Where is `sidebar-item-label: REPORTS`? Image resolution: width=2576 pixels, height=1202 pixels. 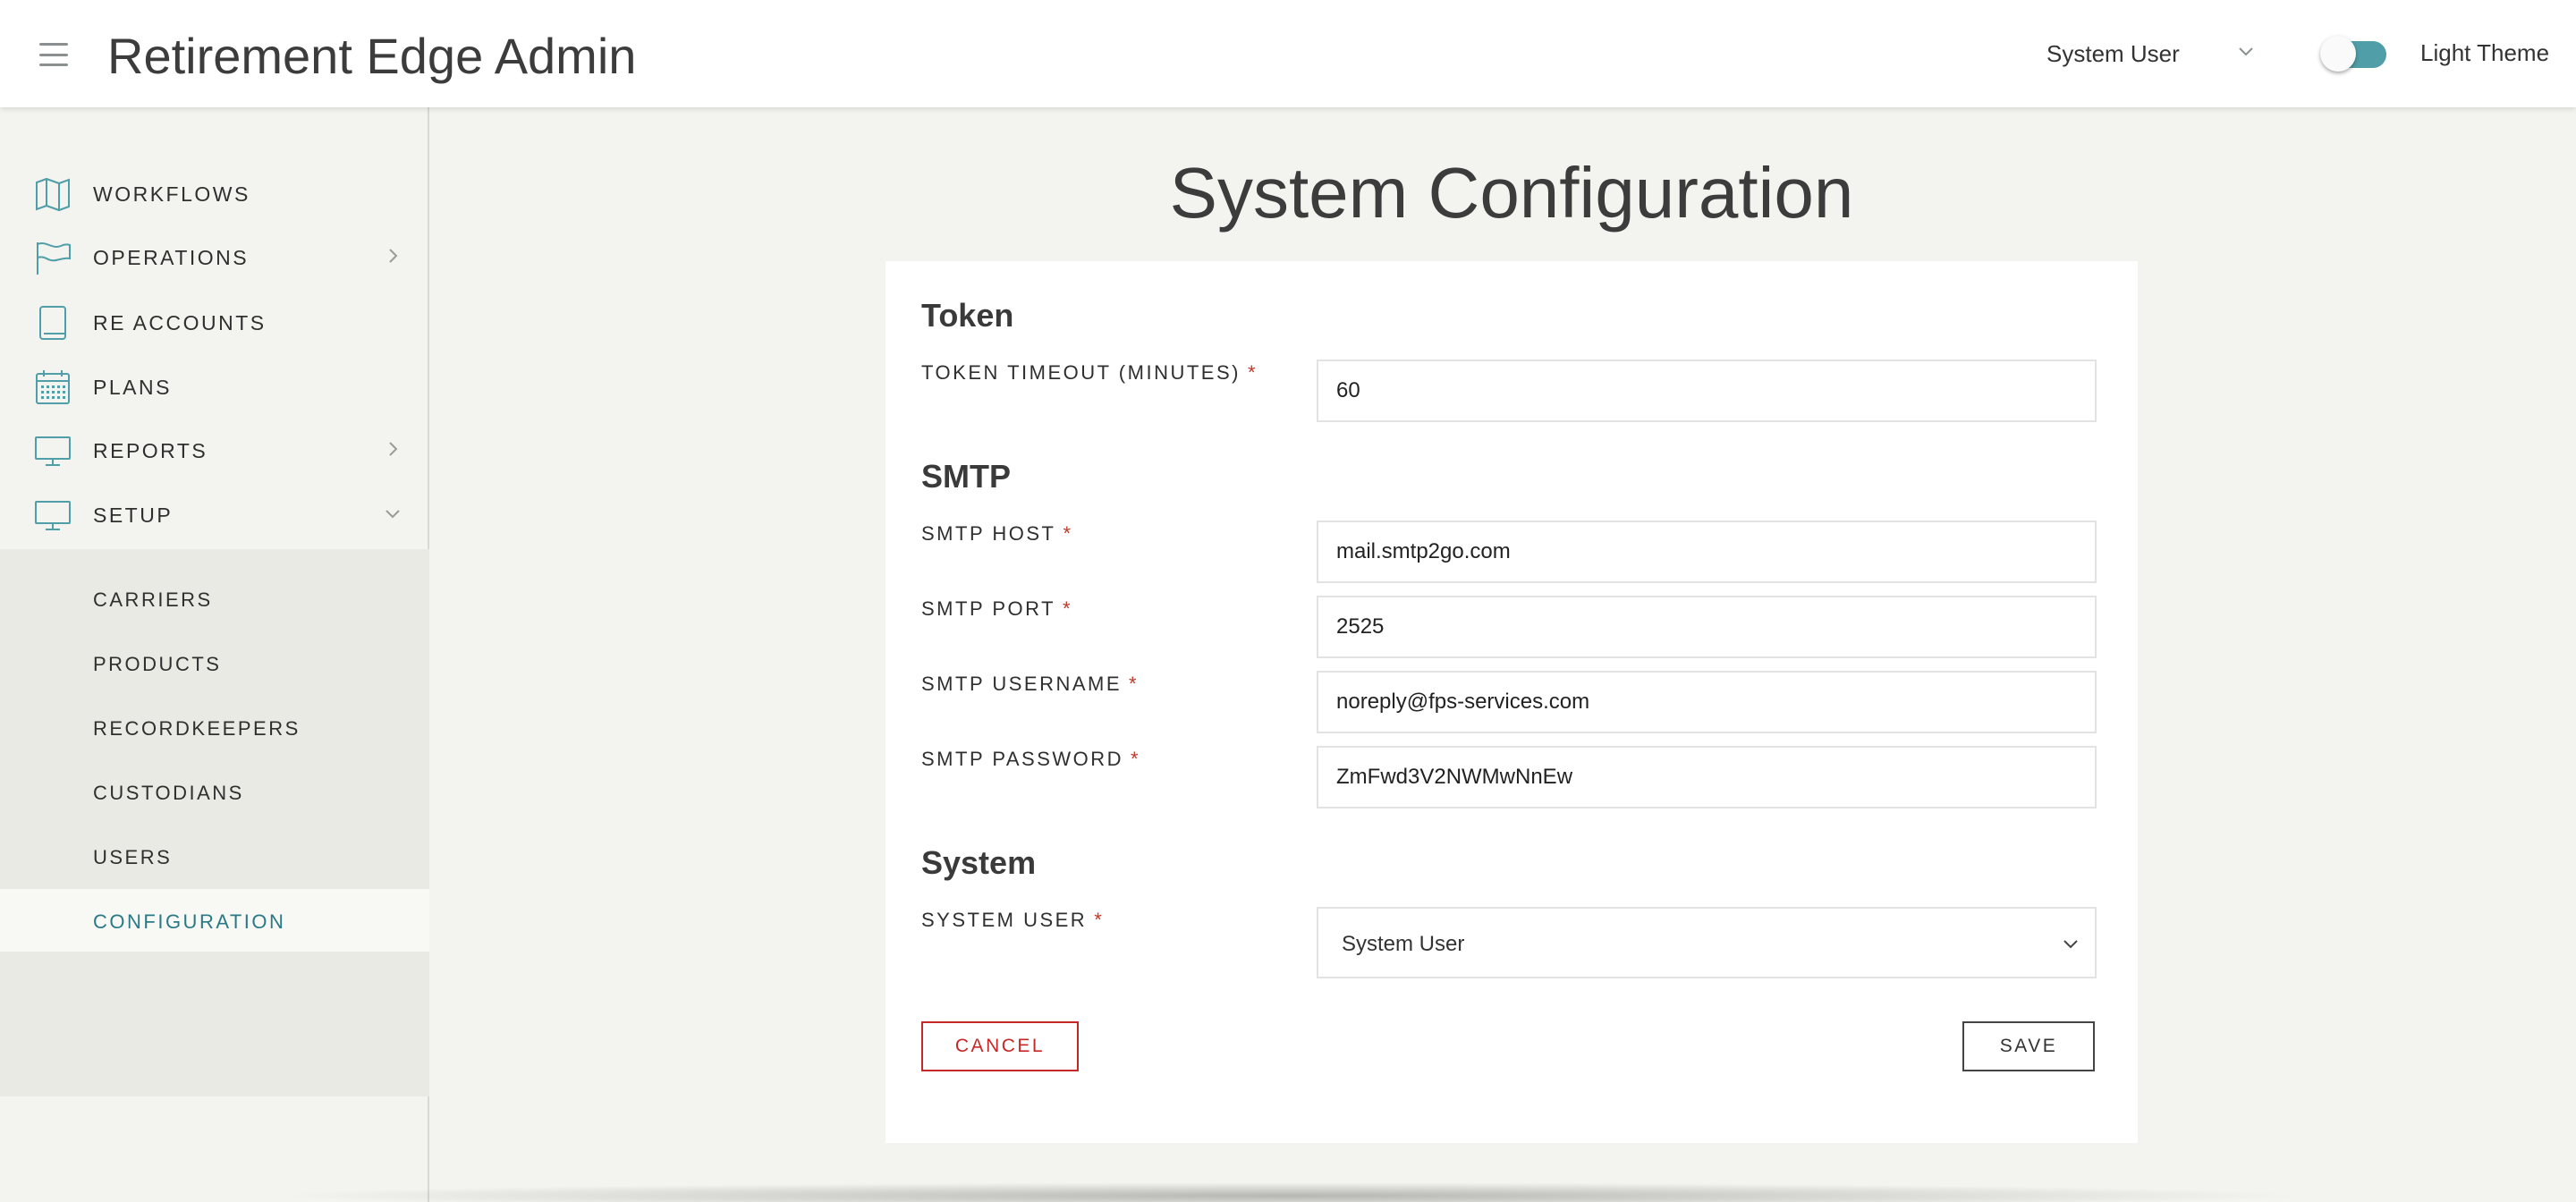
sidebar-item-label: REPORTS is located at coordinates (150, 450).